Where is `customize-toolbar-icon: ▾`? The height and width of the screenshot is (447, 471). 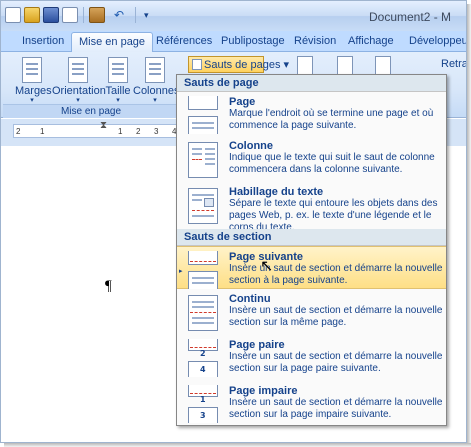 customize-toolbar-icon: ▾ is located at coordinates (146, 15).